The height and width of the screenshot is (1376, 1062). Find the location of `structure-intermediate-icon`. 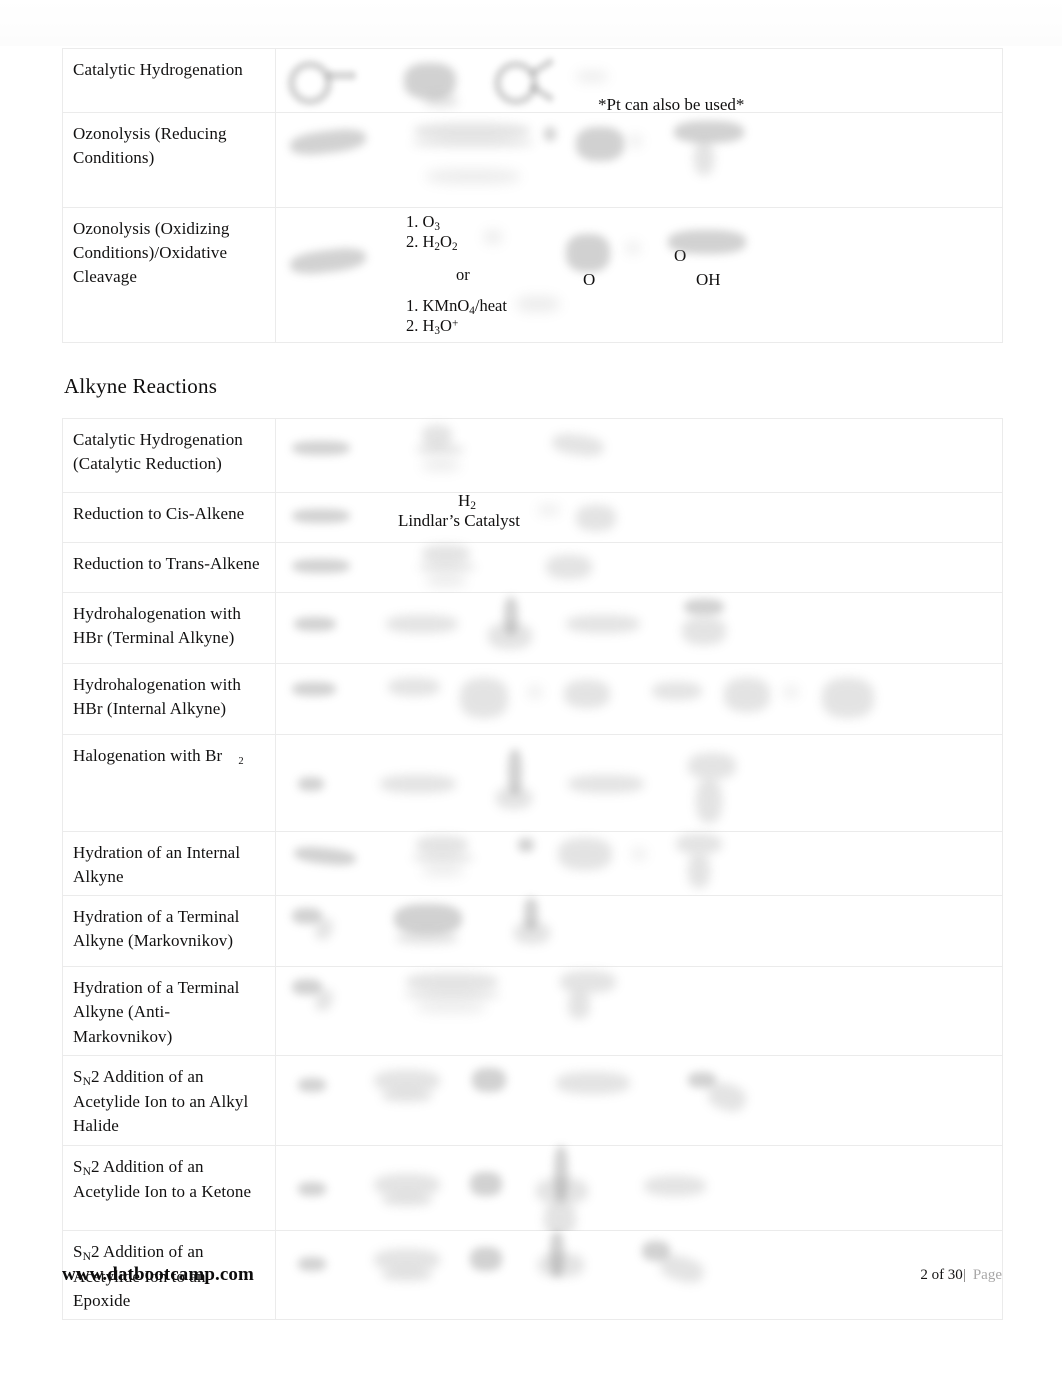

structure-intermediate-icon is located at coordinates (486, 1183).